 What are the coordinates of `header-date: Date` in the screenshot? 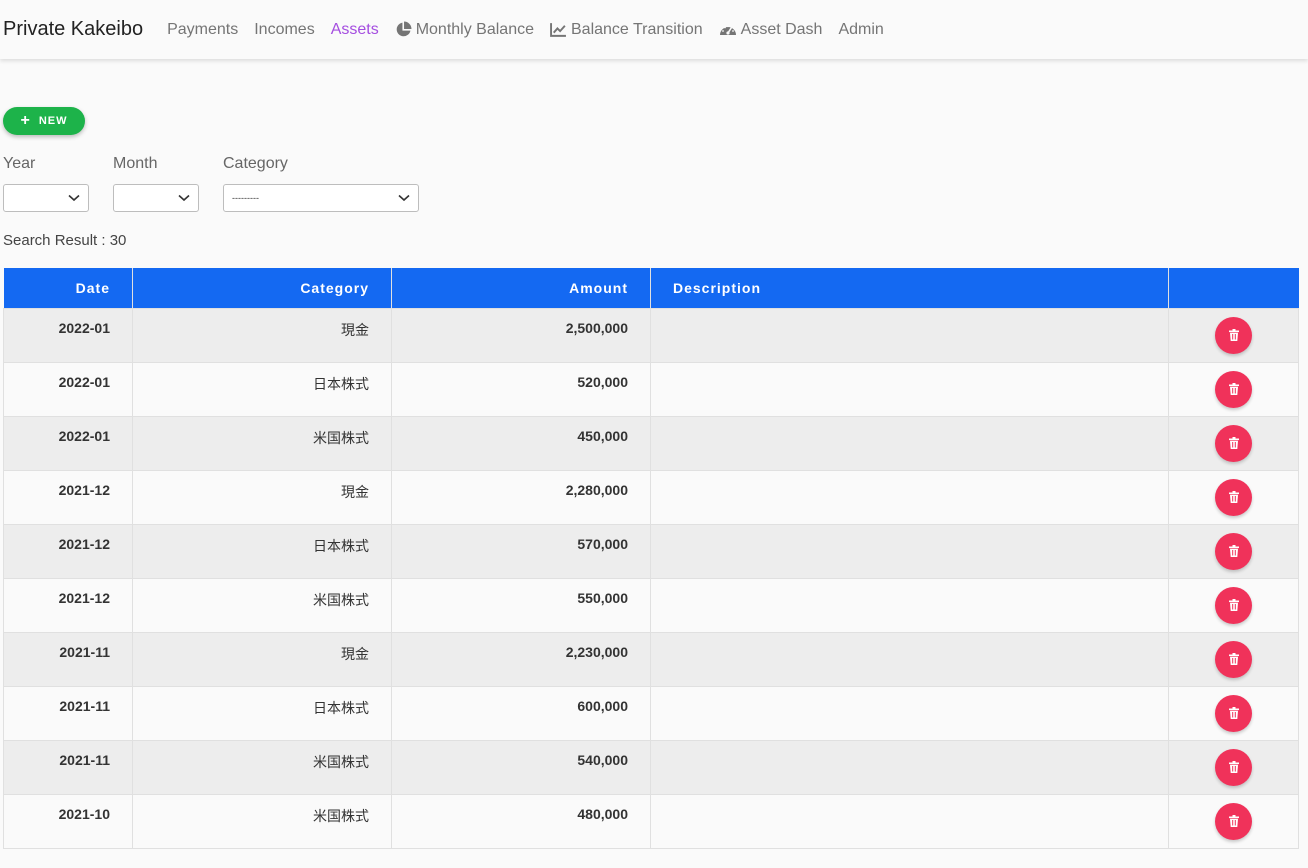 It's located at (68, 288).